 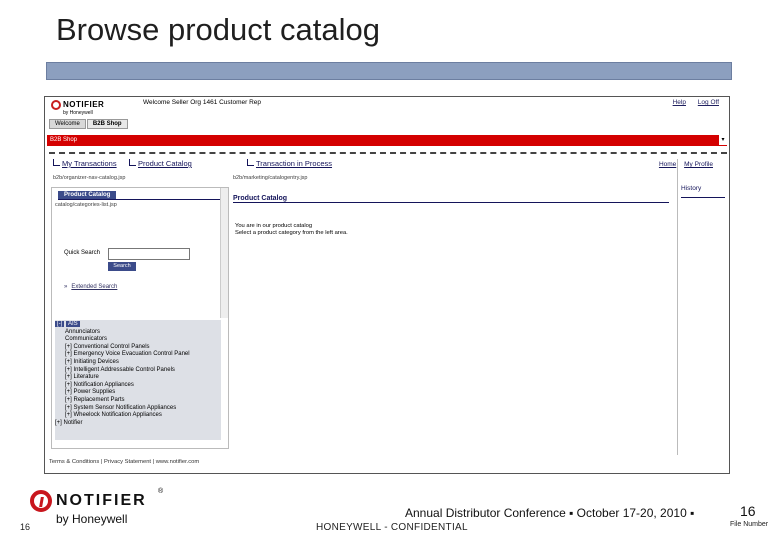 I want to click on quick-search-input, so click(x=149, y=254).